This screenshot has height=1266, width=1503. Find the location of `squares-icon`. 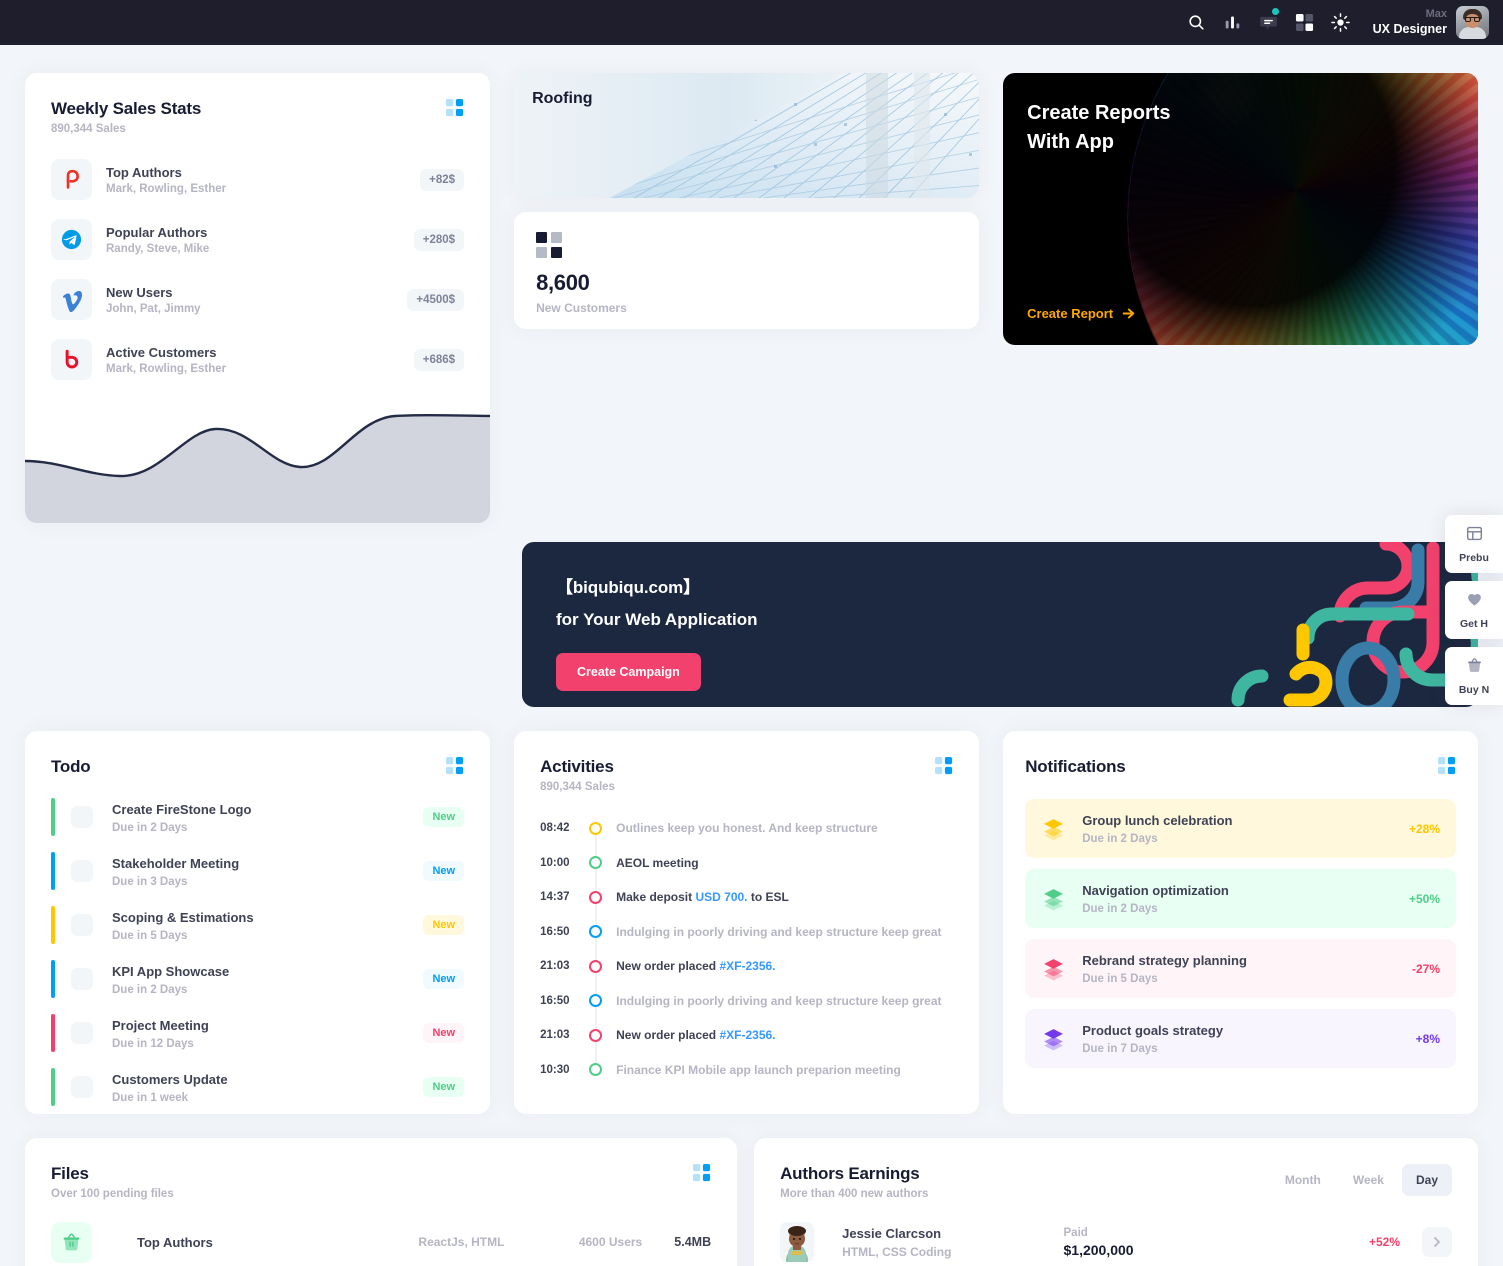

squares-icon is located at coordinates (746, 245).